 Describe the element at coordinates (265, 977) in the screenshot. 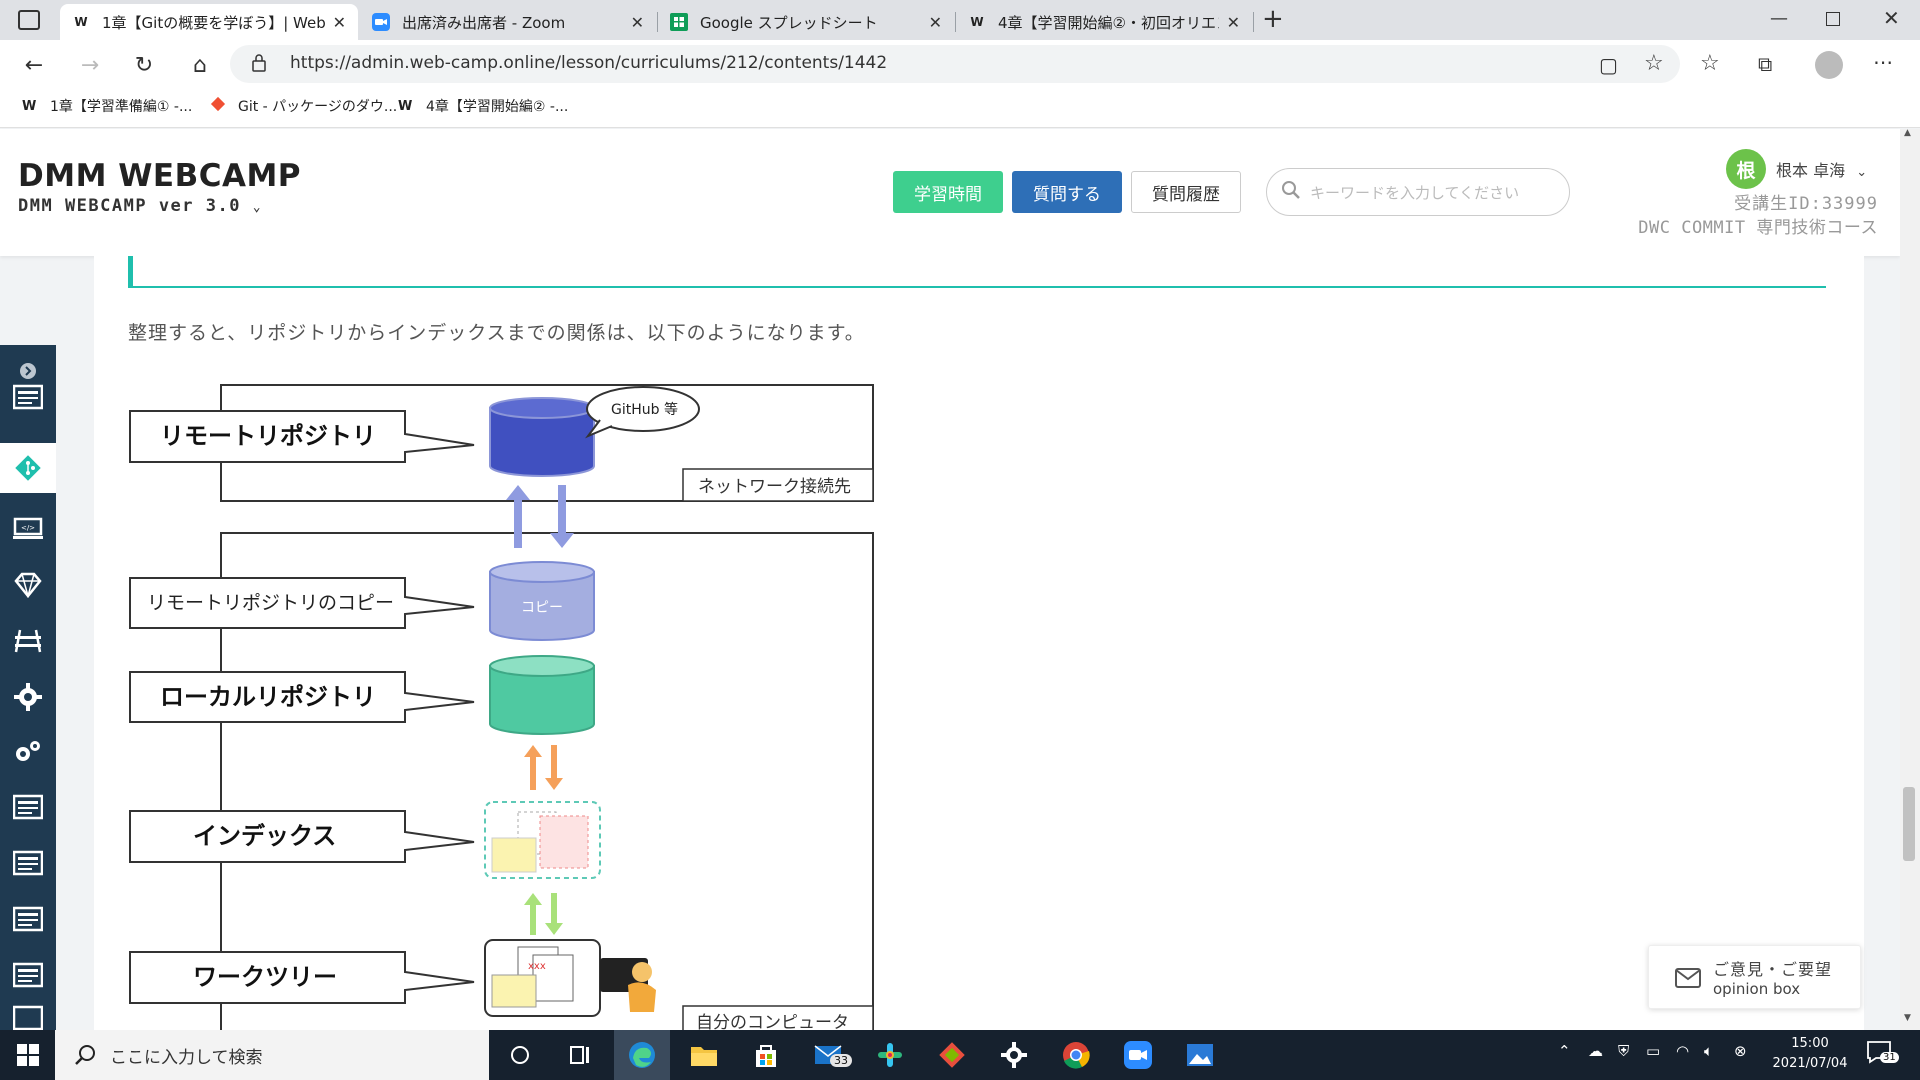

I see `label-worktree-text: ワークツリー` at that location.